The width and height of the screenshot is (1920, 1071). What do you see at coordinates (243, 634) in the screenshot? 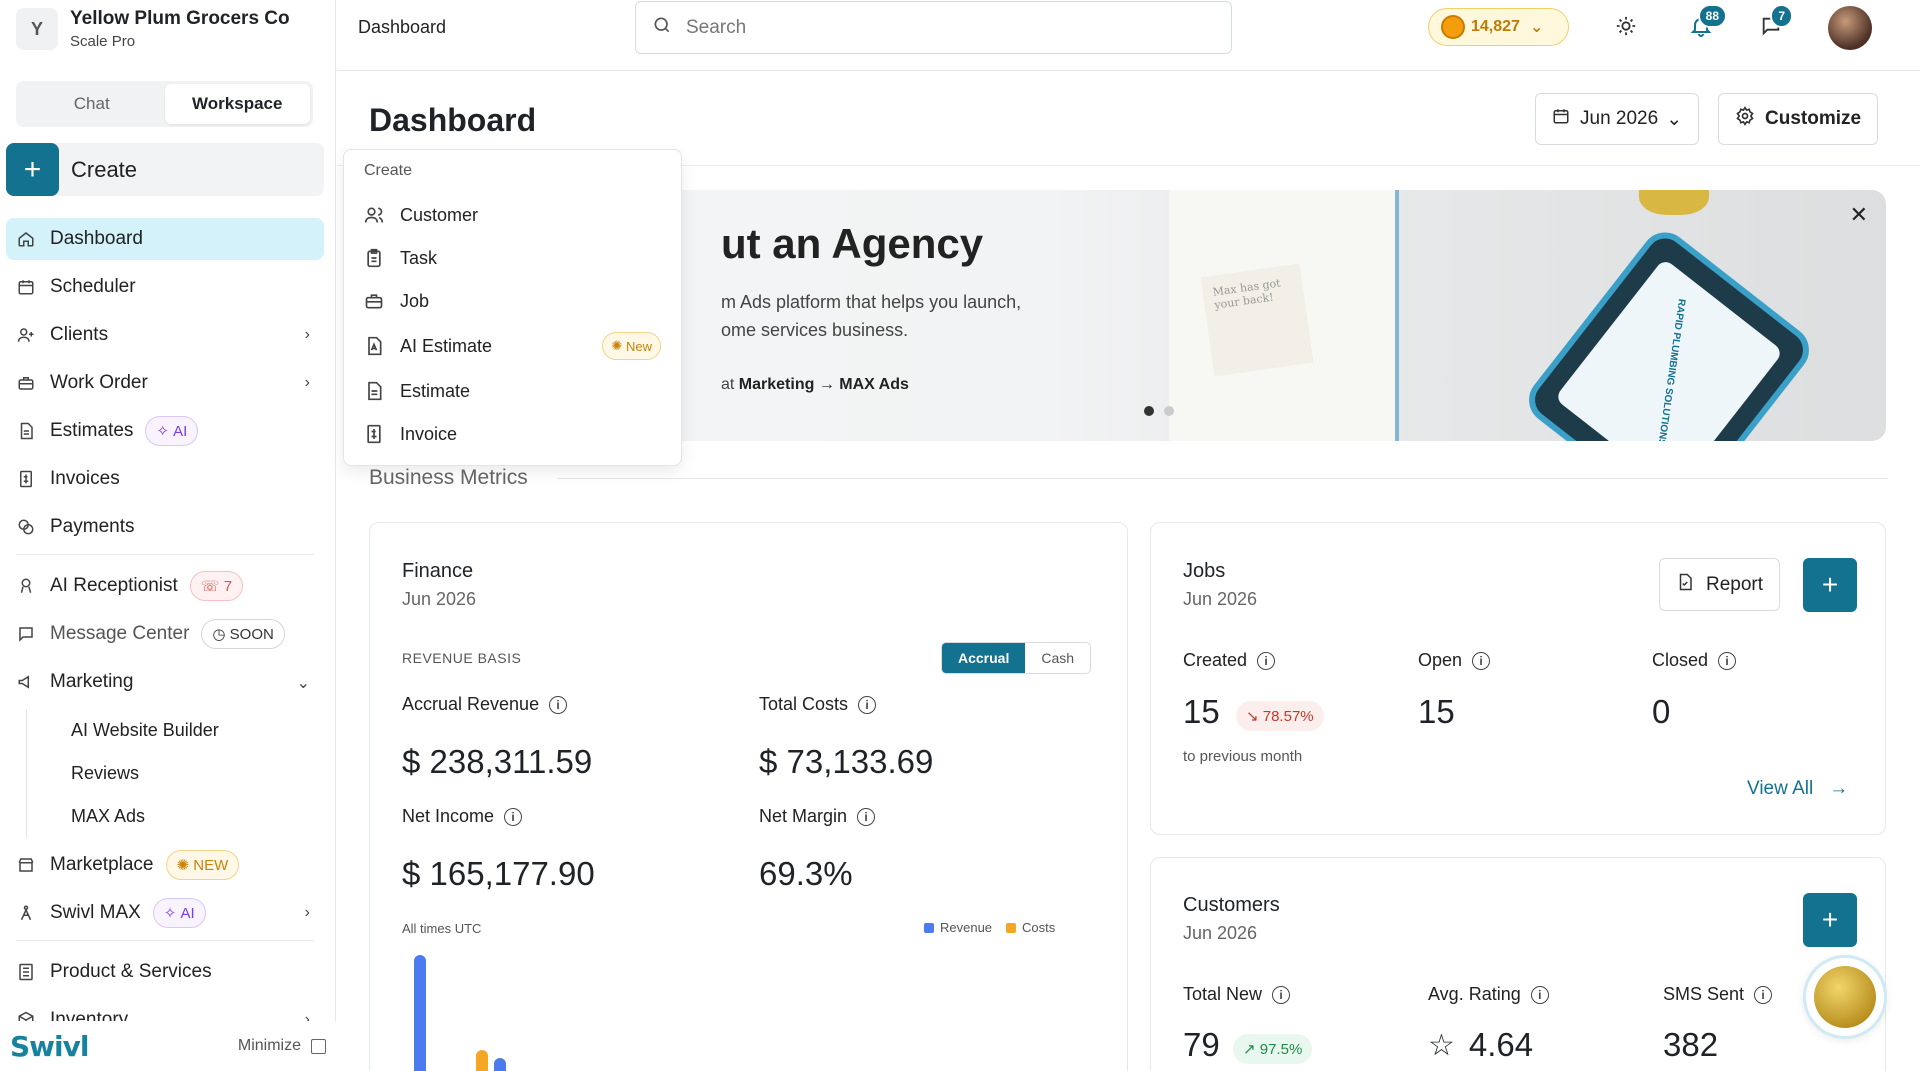
I see `soon-badge: ◷ SOON` at bounding box center [243, 634].